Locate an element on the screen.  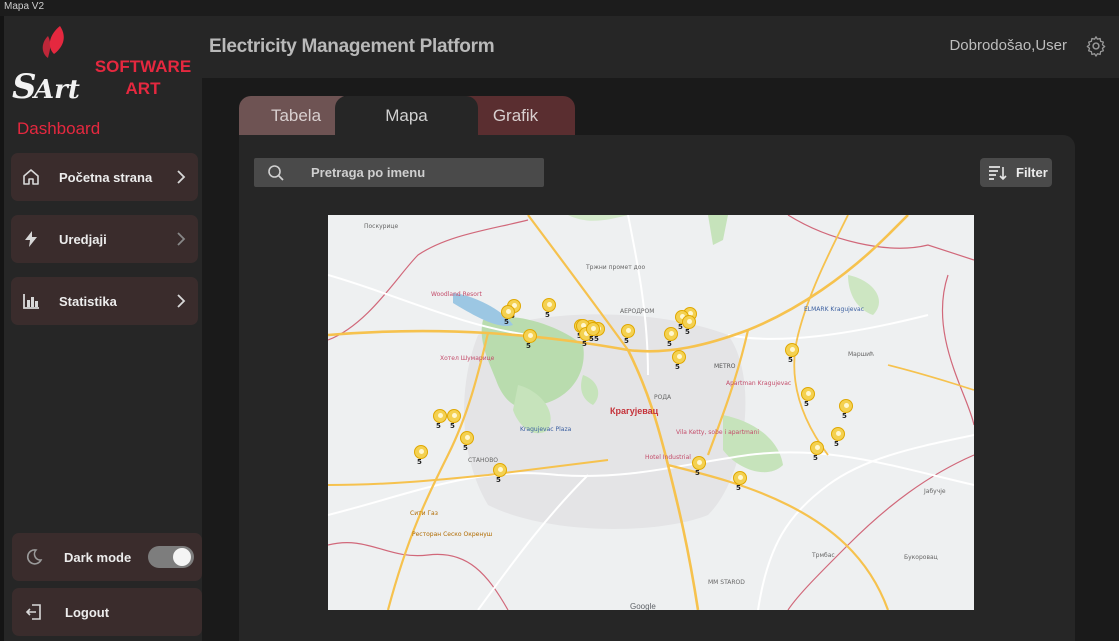
map-label: Хотел Шумарице is located at coordinates (467, 358).